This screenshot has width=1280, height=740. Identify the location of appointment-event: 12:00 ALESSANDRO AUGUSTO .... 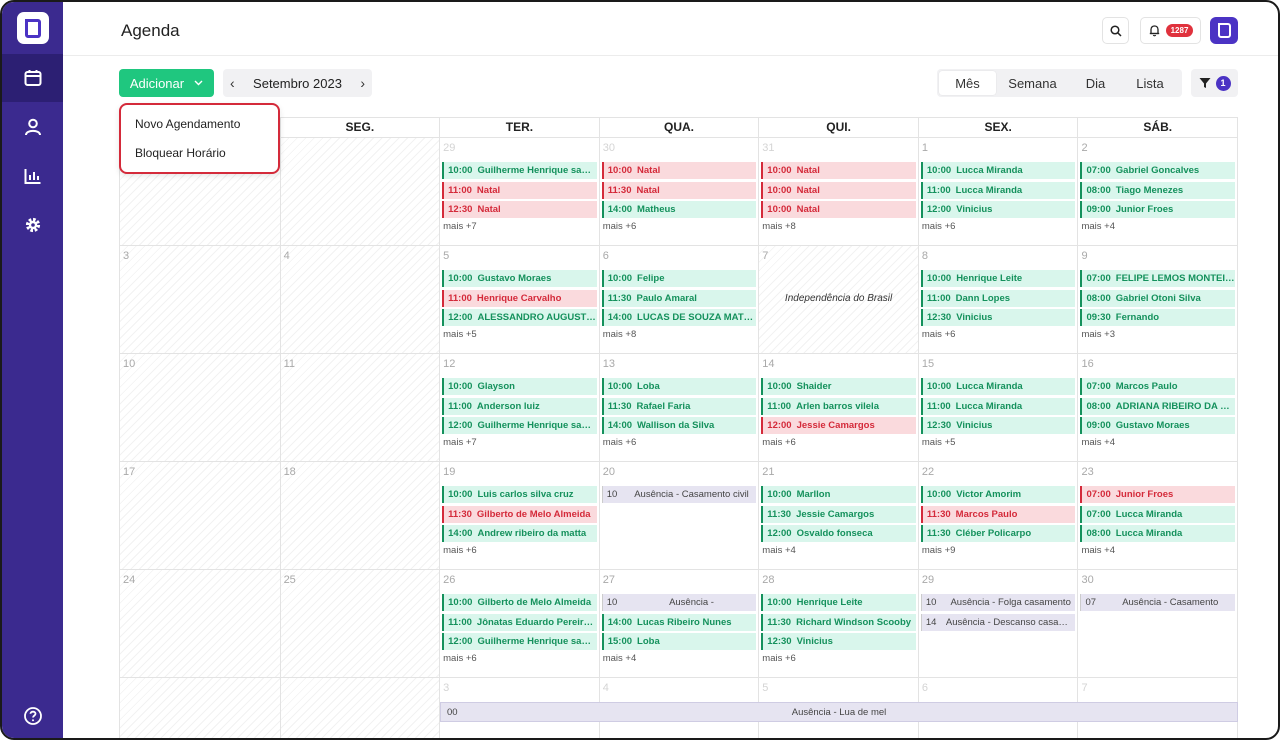
(519, 317).